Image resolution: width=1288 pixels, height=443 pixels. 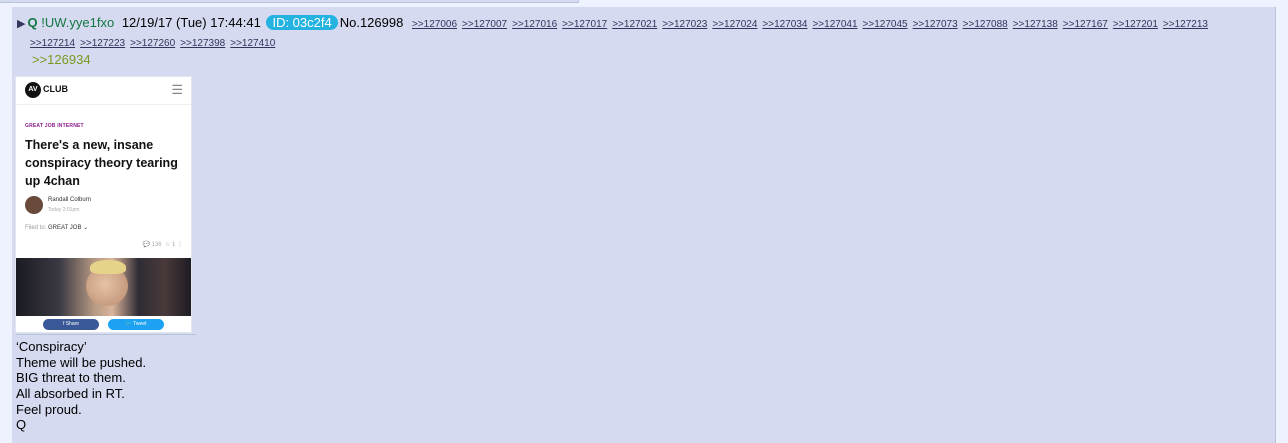 I want to click on avatar, so click(x=34, y=205).